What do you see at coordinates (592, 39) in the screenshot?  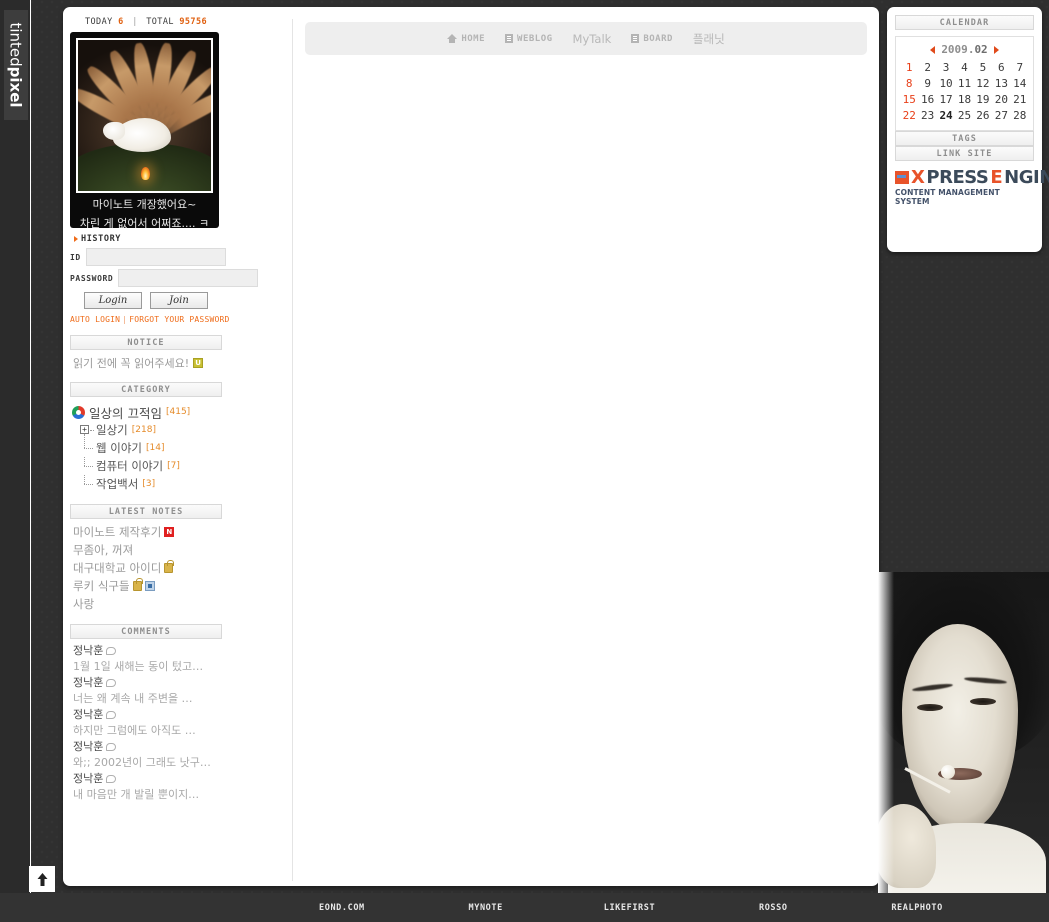 I see `nav-item-mytalk: MyTalk` at bounding box center [592, 39].